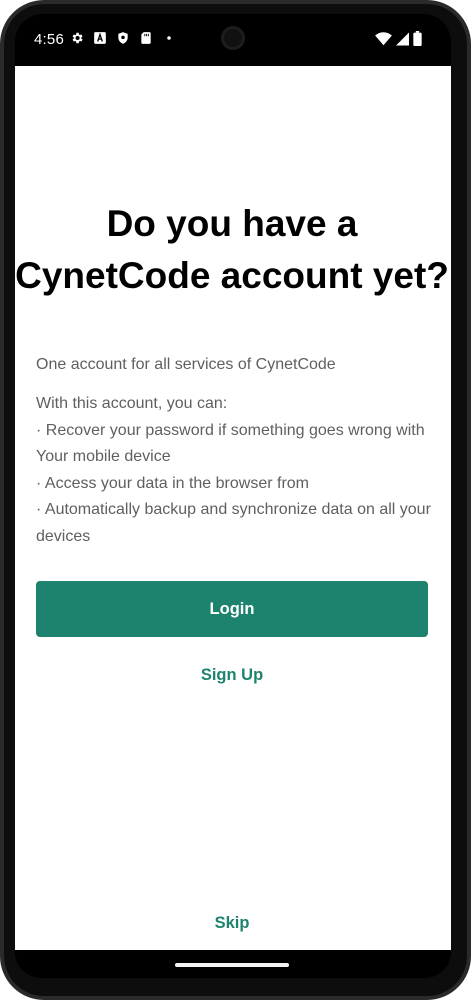 The image size is (471, 1000). I want to click on navigation-bar, so click(233, 964).